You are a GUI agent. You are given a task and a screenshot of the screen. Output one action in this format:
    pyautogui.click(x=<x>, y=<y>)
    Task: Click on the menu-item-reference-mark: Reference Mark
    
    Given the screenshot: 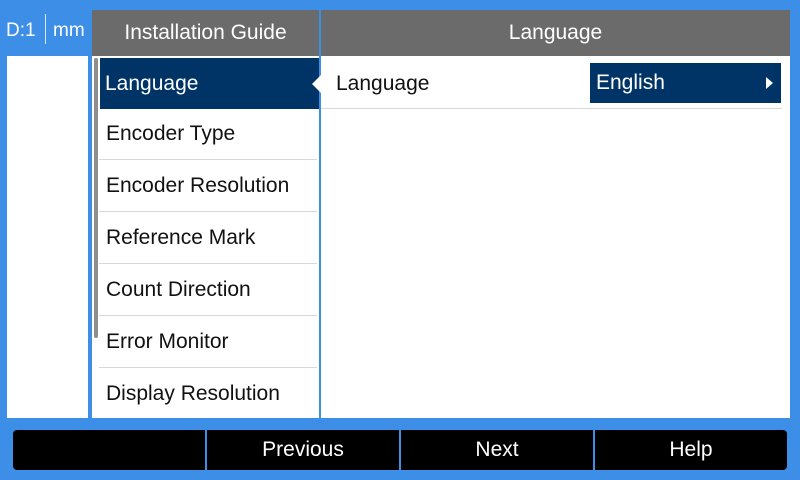 What is the action you would take?
    pyautogui.click(x=208, y=238)
    